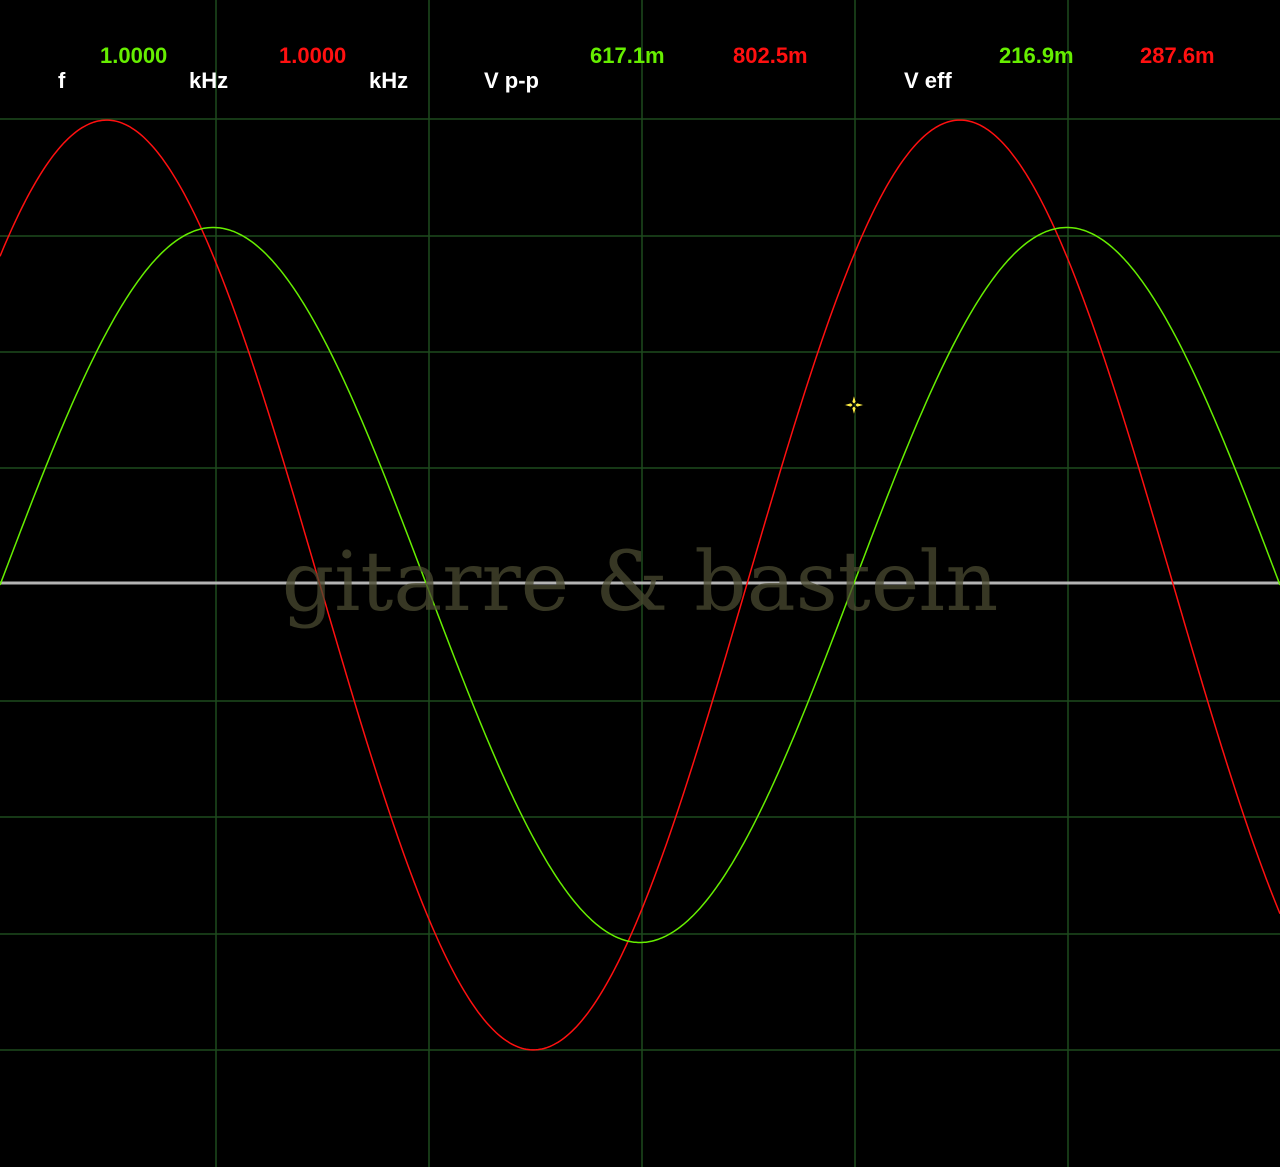 The height and width of the screenshot is (1167, 1280). What do you see at coordinates (62, 80) in the screenshot?
I see `frequency-label: f` at bounding box center [62, 80].